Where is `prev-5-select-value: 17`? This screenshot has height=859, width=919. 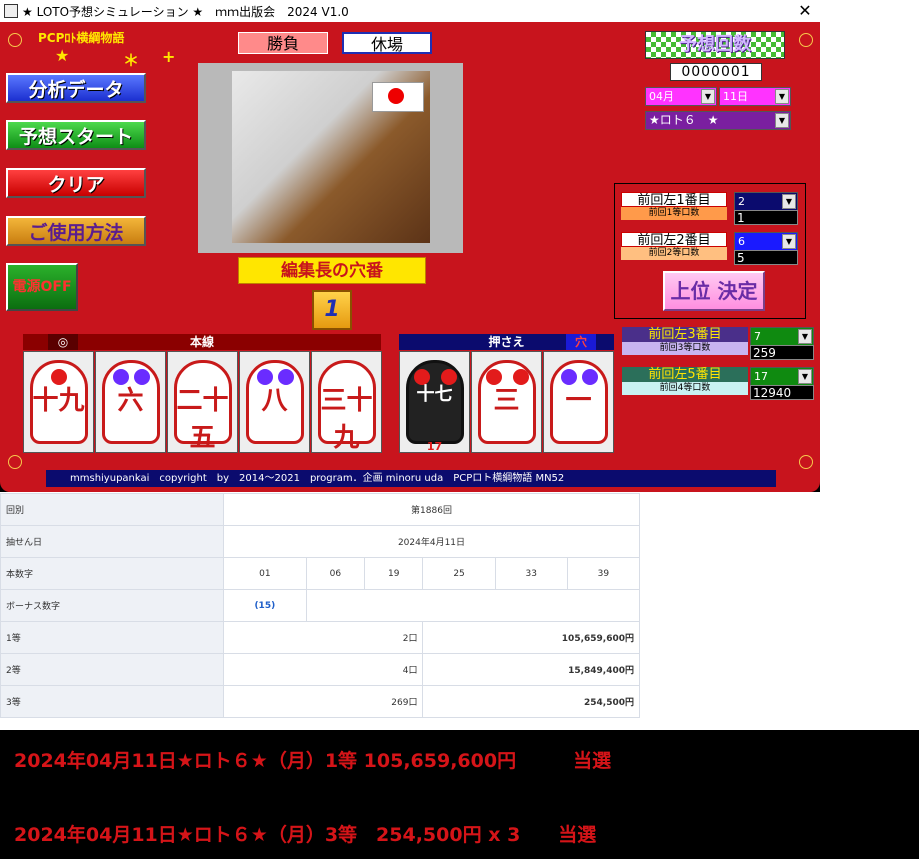 prev-5-select-value: 17 is located at coordinates (761, 376).